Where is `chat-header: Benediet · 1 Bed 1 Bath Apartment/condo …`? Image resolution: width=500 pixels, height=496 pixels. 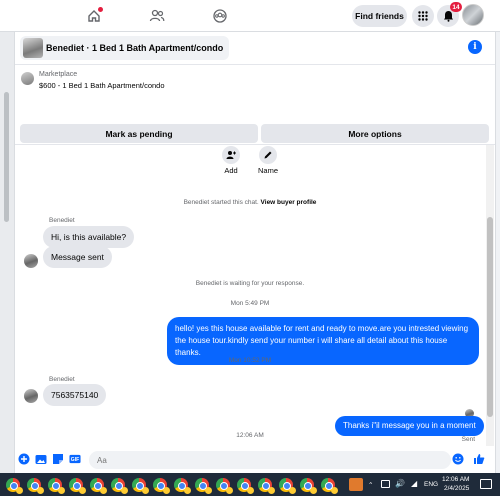
chat-header: Benediet · 1 Bed 1 Bath Apartment/condo … is located at coordinates (255, 48).